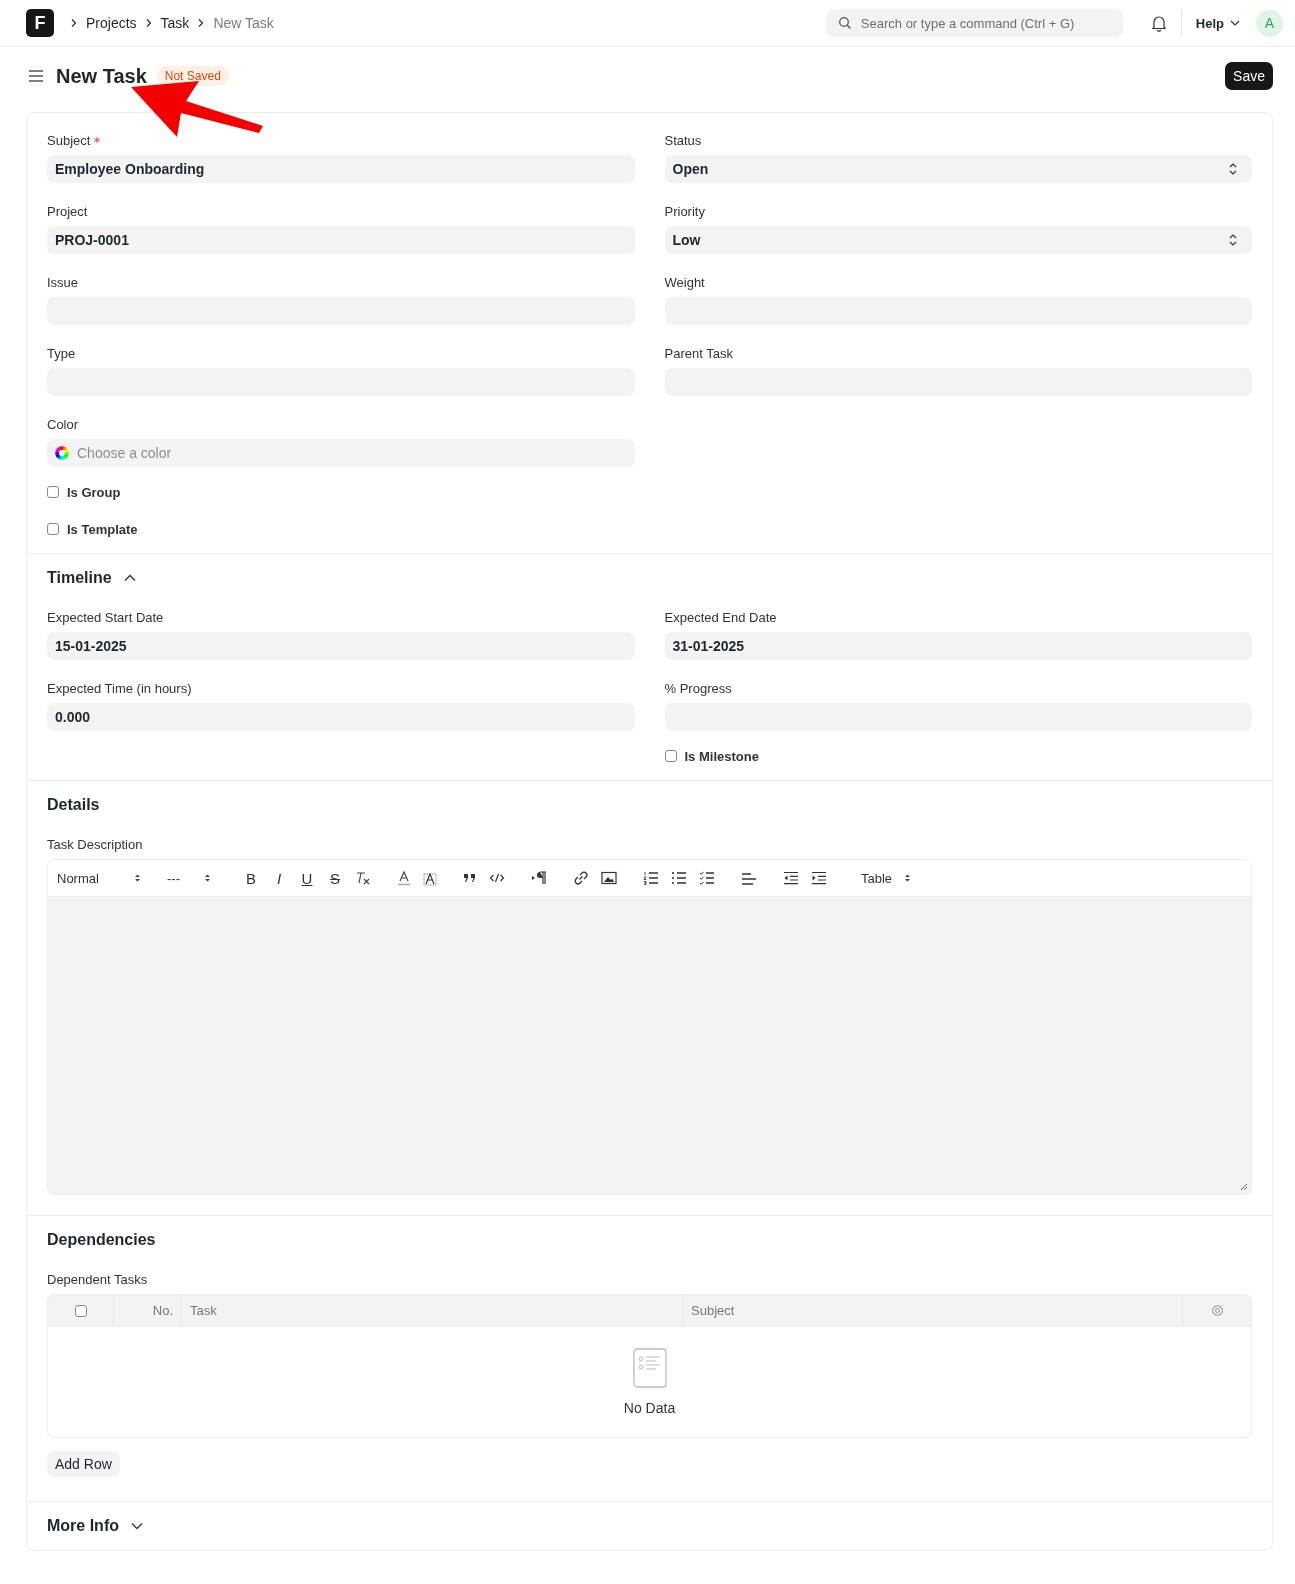 The height and width of the screenshot is (1584, 1295). What do you see at coordinates (791, 878) in the screenshot?
I see `outdent-icon` at bounding box center [791, 878].